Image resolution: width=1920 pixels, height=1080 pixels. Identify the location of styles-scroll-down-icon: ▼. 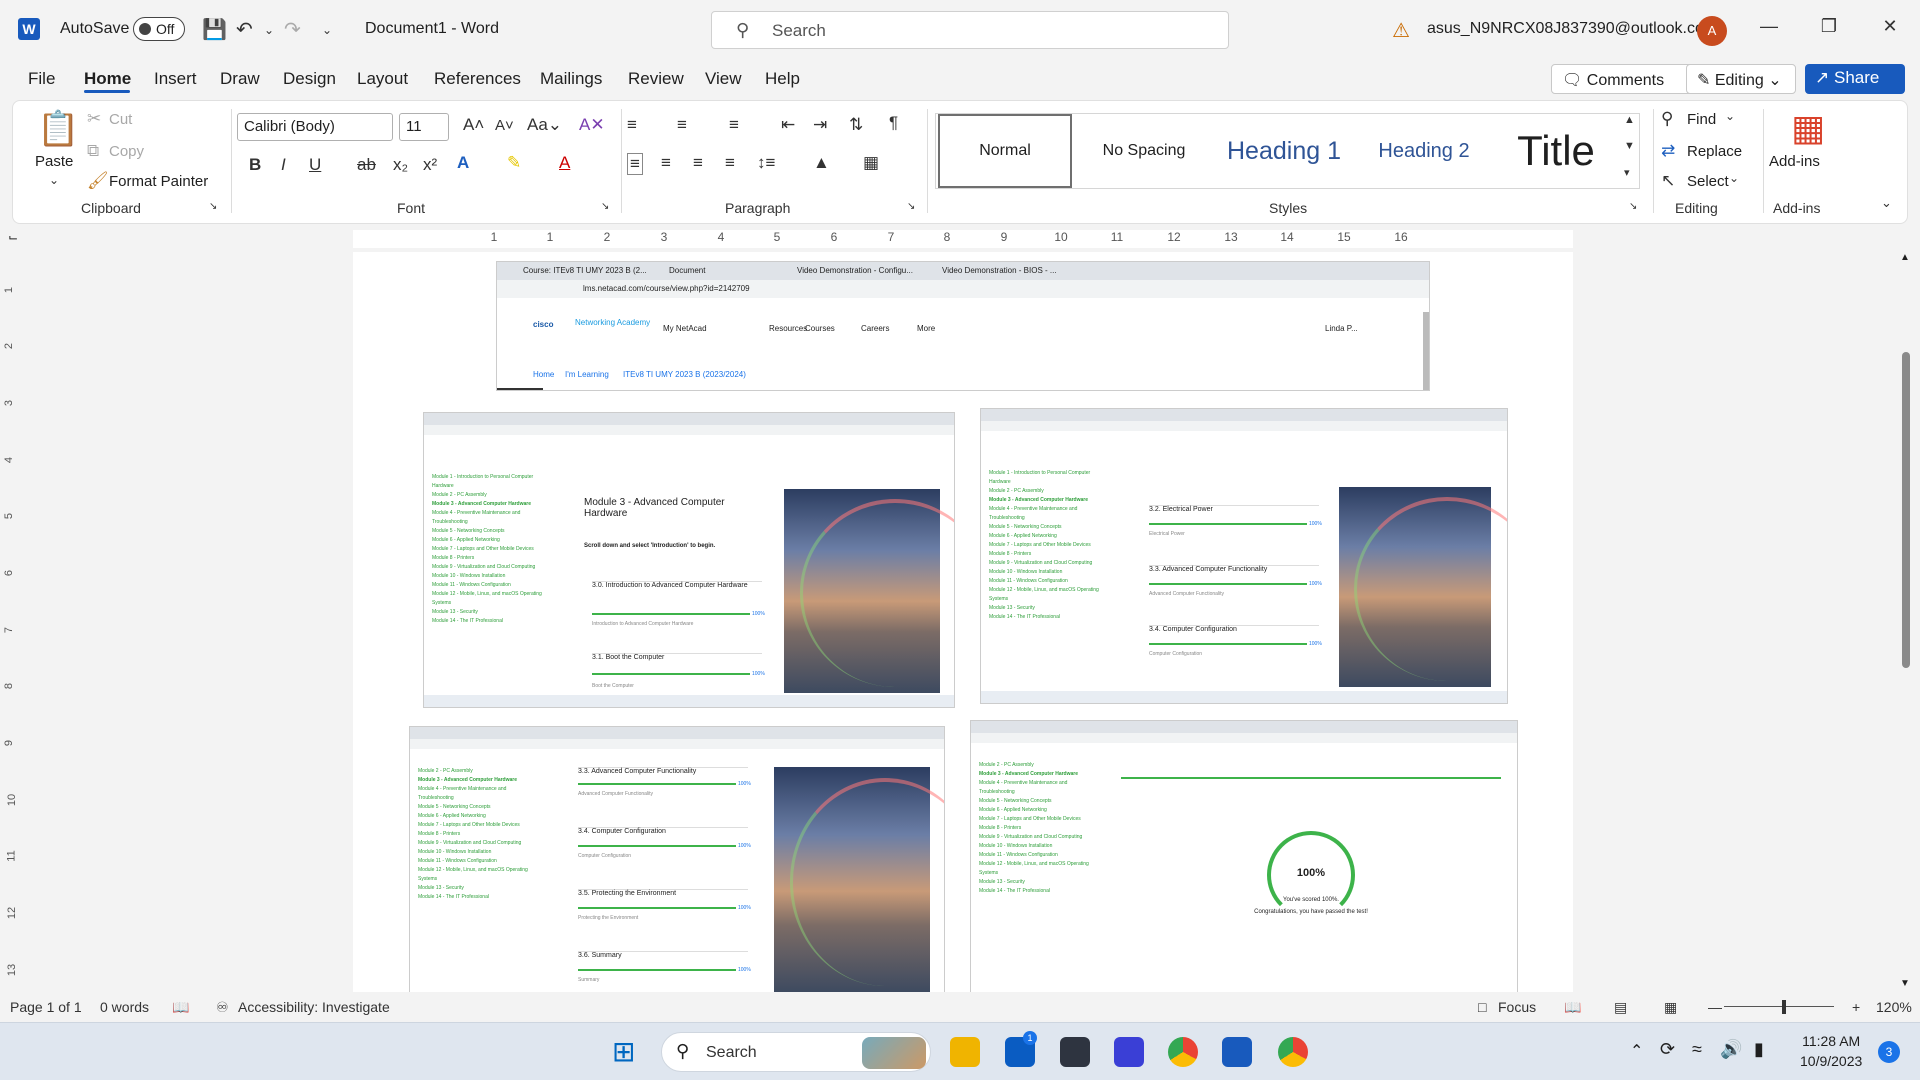
(1629, 146).